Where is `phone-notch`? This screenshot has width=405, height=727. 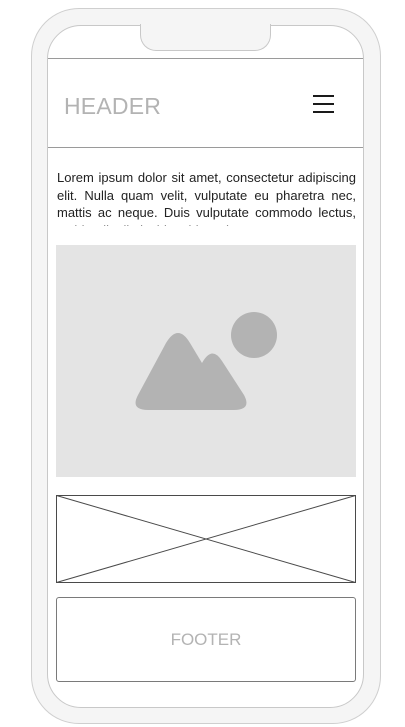
phone-notch is located at coordinates (205, 37).